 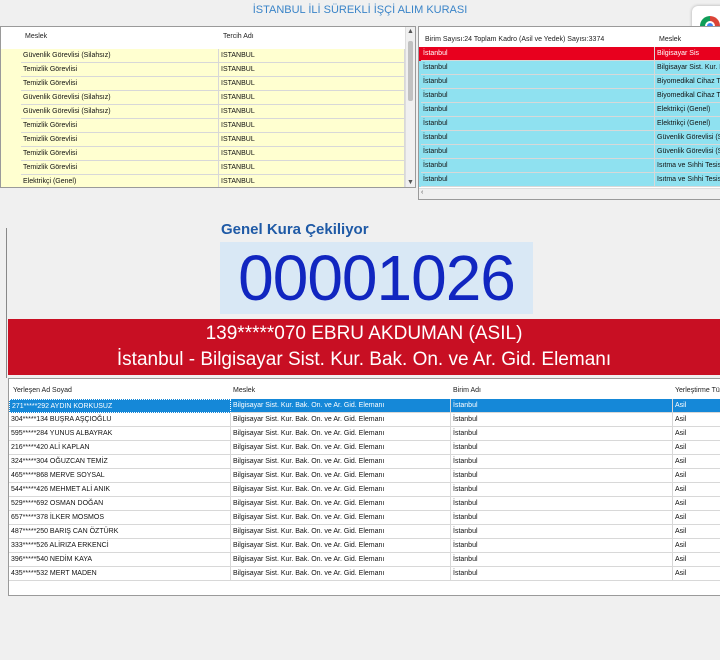 What do you see at coordinates (120, 560) in the screenshot?
I see `ad-soyad-cell: 396*****540 NEDİM KAYA` at bounding box center [120, 560].